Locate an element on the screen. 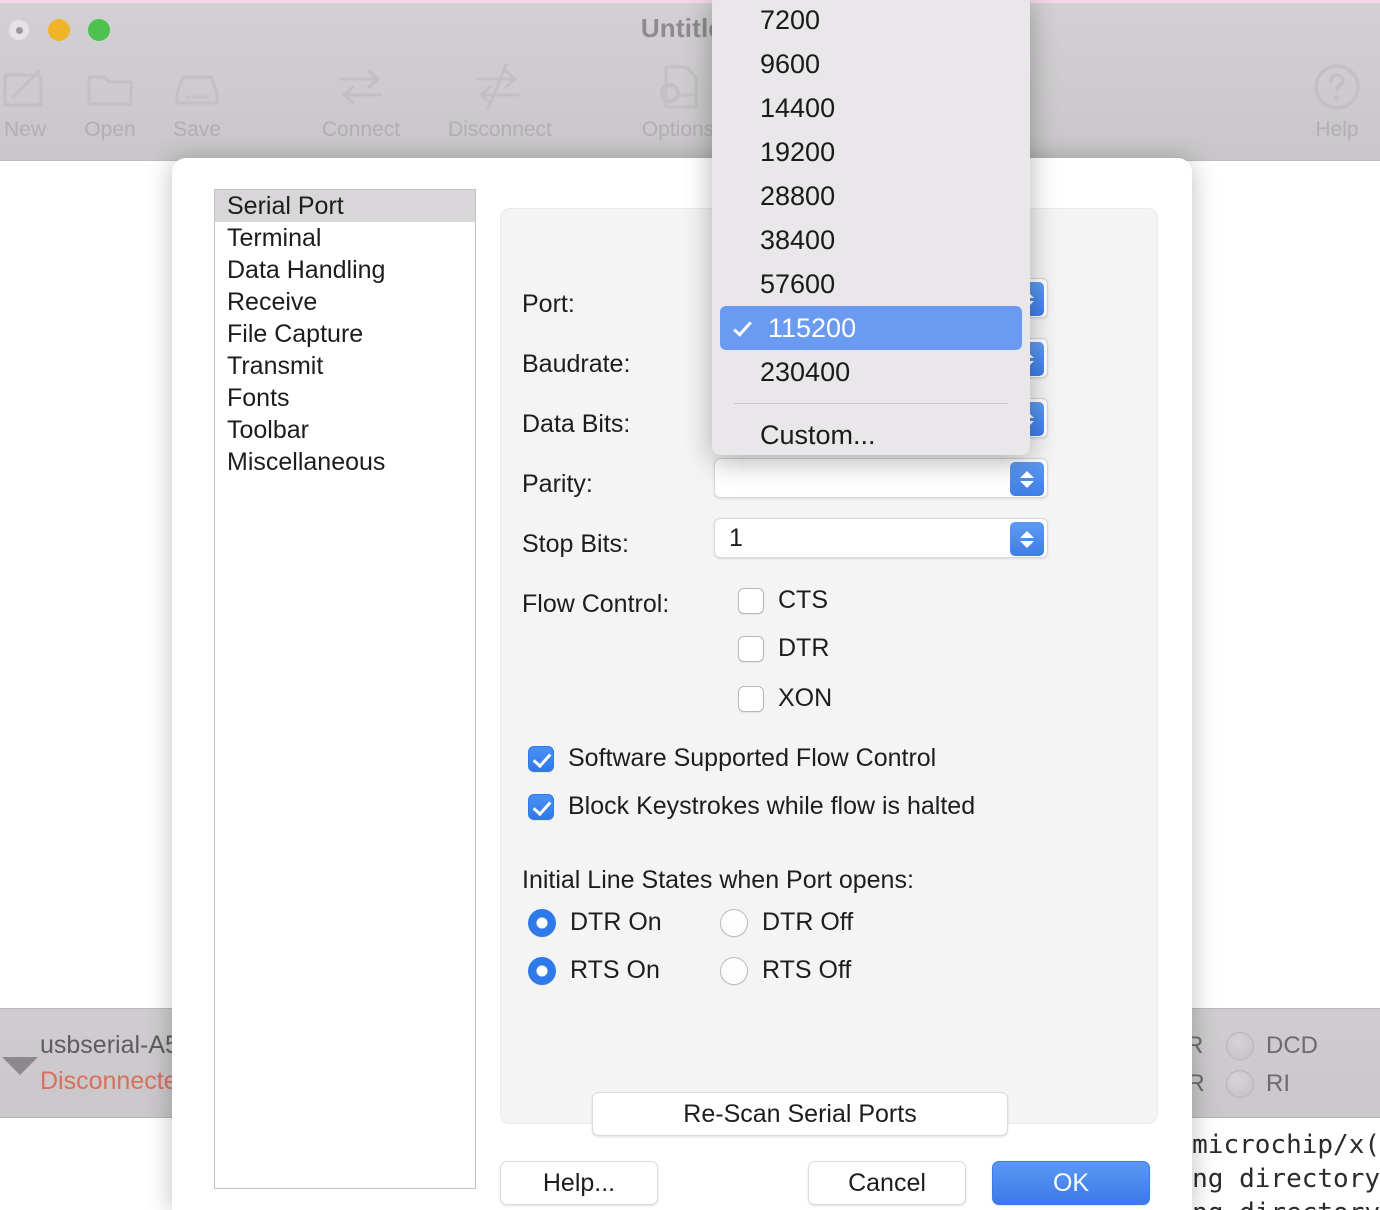 The width and height of the screenshot is (1380, 1210). stopbits-label: Stop Bits: is located at coordinates (575, 544).